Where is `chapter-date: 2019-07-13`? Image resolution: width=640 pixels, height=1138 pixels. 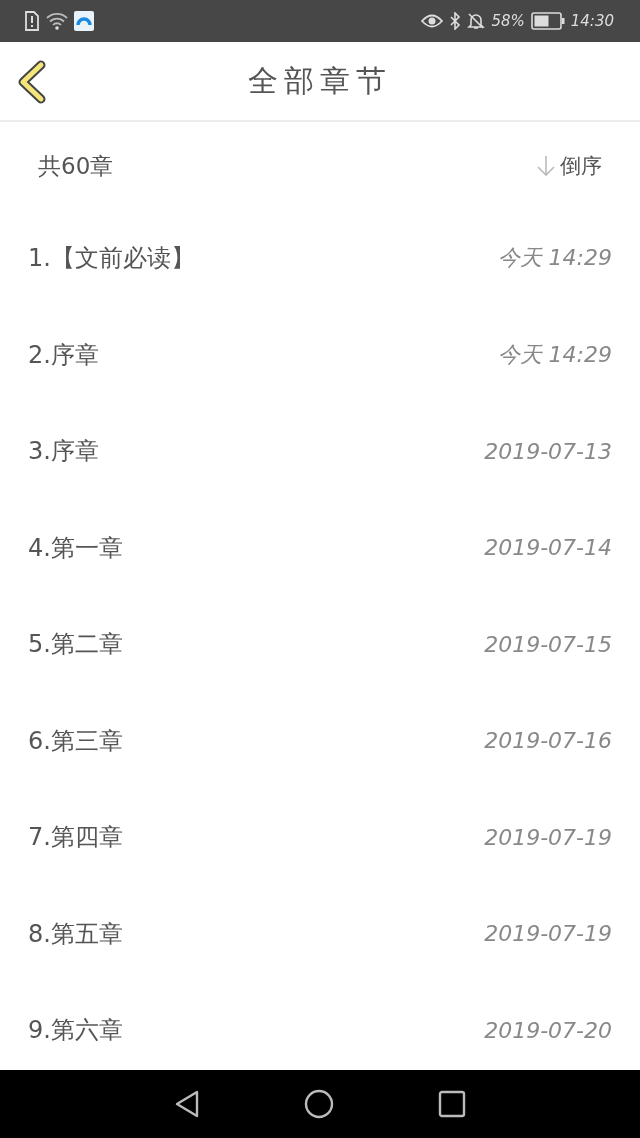 chapter-date: 2019-07-13 is located at coordinates (548, 451).